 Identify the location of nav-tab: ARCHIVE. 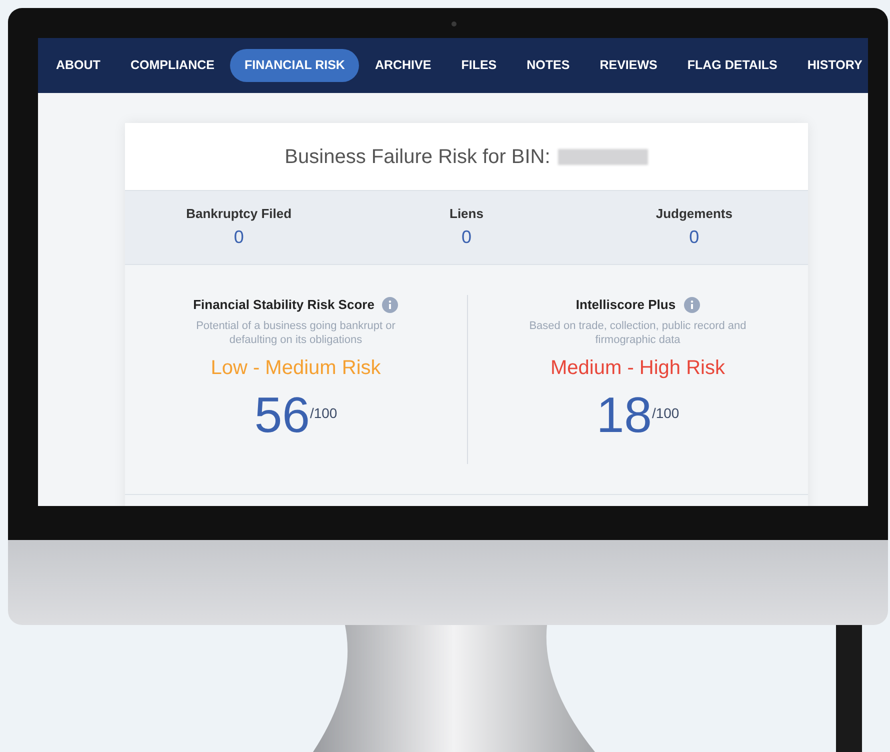
(403, 65).